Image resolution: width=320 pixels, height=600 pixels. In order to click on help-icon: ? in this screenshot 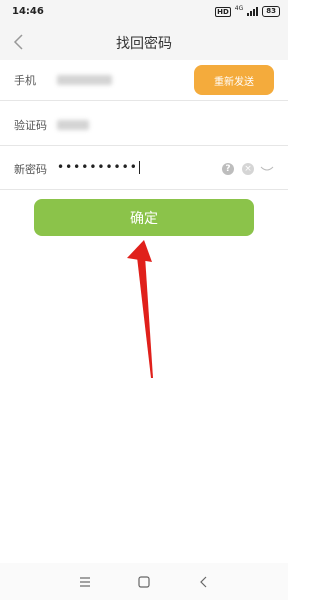, I will do `click(228, 169)`.